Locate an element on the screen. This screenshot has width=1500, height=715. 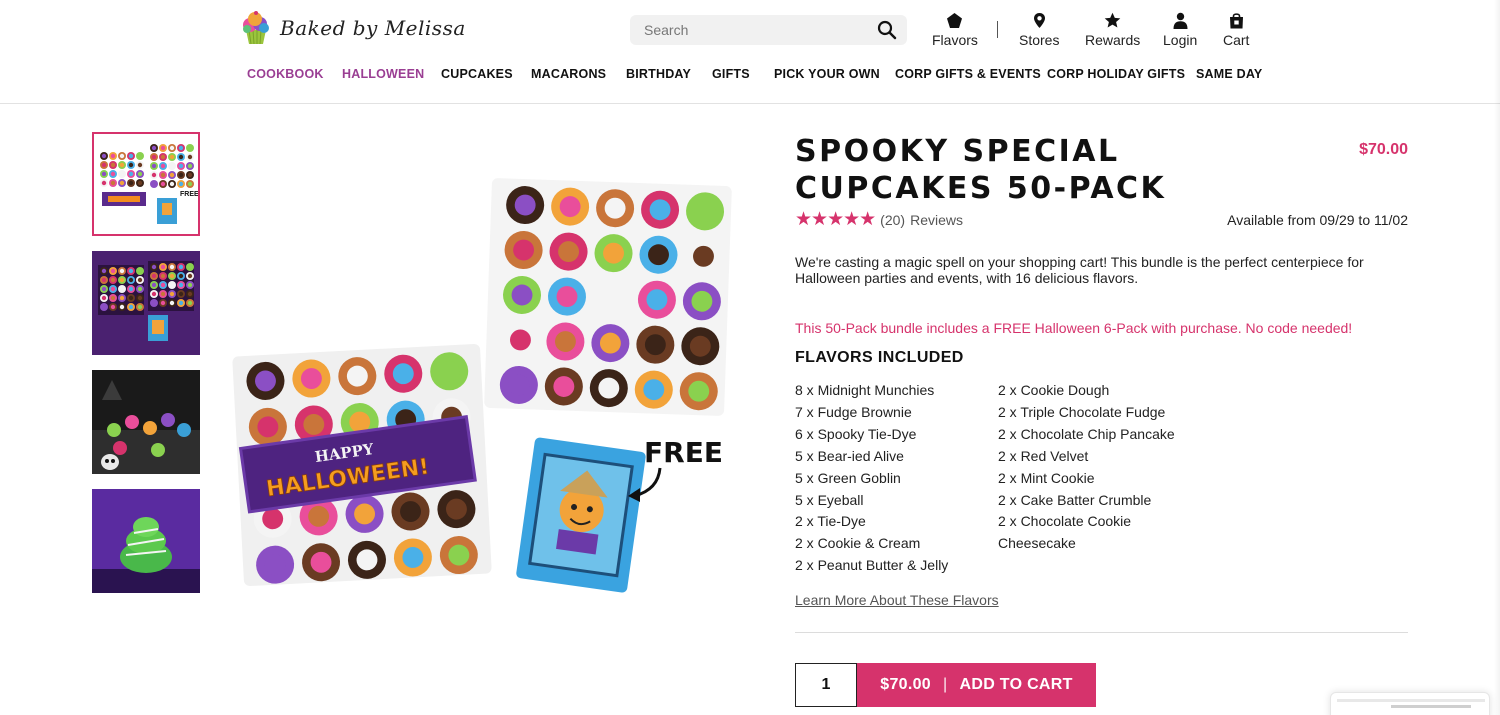
page-edge-shadow is located at coordinates (1497, 357).